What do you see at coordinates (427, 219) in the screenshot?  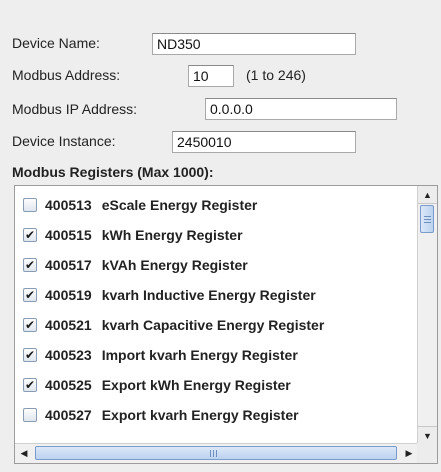 I see `vertical-scroll-thumb` at bounding box center [427, 219].